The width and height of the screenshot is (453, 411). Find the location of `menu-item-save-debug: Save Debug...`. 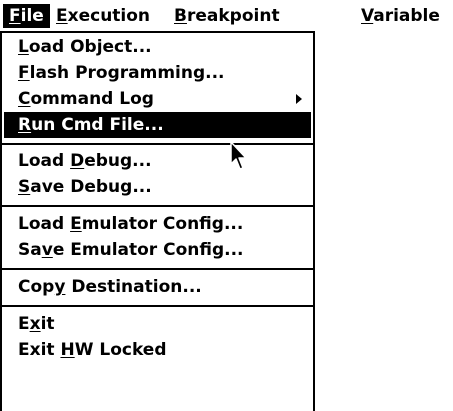

menu-item-save-debug: Save Debug... is located at coordinates (157, 187).